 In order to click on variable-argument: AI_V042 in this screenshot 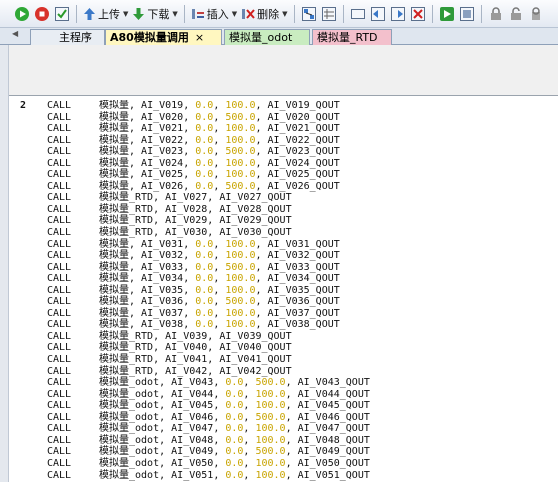, I will do `click(186, 371)`.